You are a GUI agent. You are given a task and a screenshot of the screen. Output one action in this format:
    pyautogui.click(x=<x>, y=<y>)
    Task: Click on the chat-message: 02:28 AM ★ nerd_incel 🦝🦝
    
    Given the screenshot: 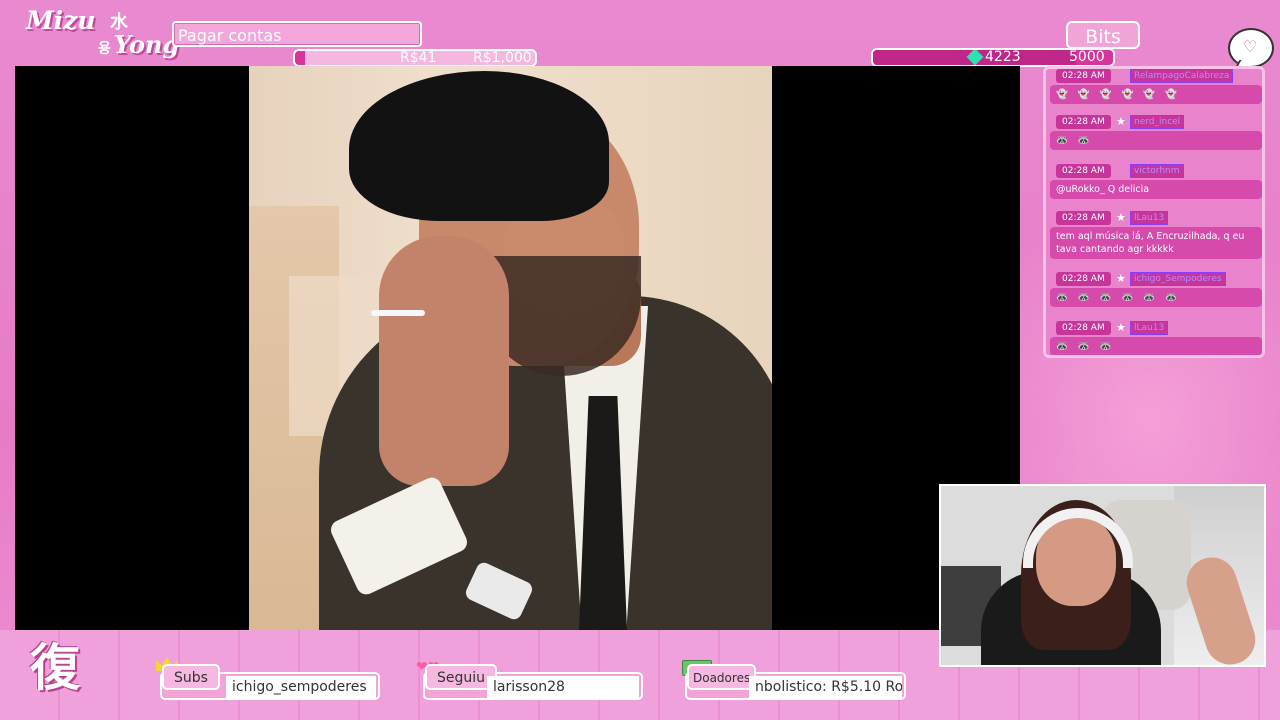 What is the action you would take?
    pyautogui.click(x=1156, y=132)
    